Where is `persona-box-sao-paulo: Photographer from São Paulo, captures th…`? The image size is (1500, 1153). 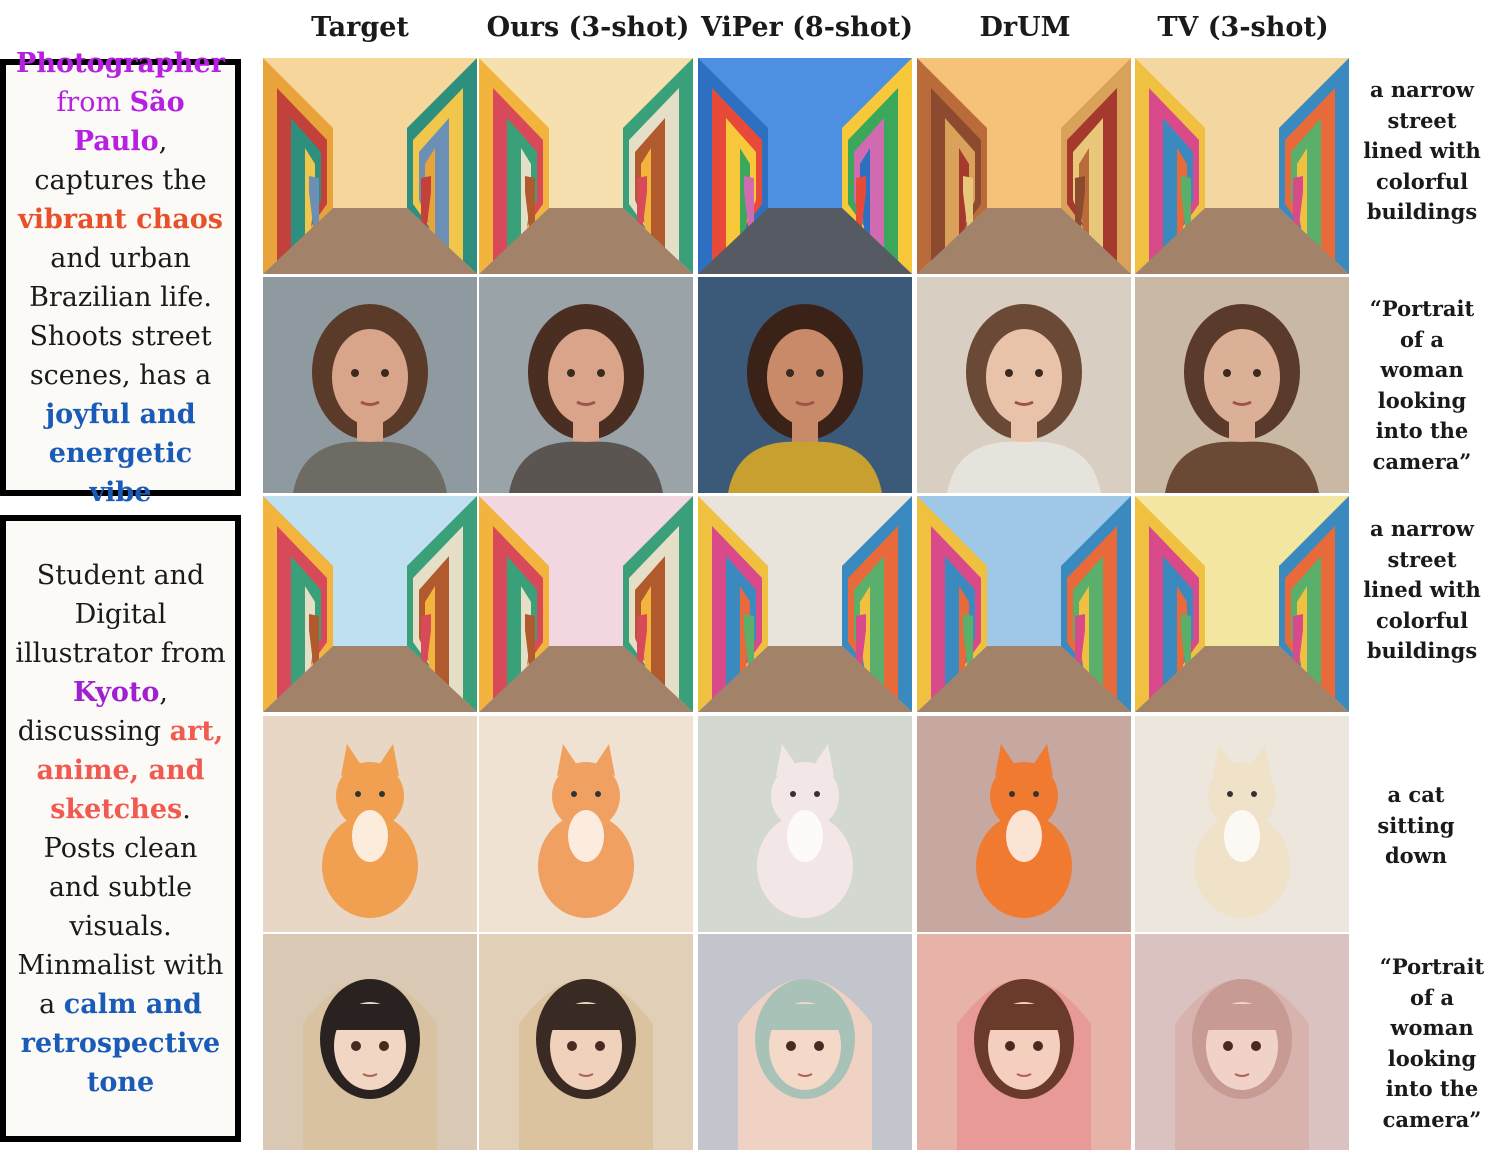
persona-box-sao-paulo: Photographer from São Paulo, captures th… is located at coordinates (120, 278).